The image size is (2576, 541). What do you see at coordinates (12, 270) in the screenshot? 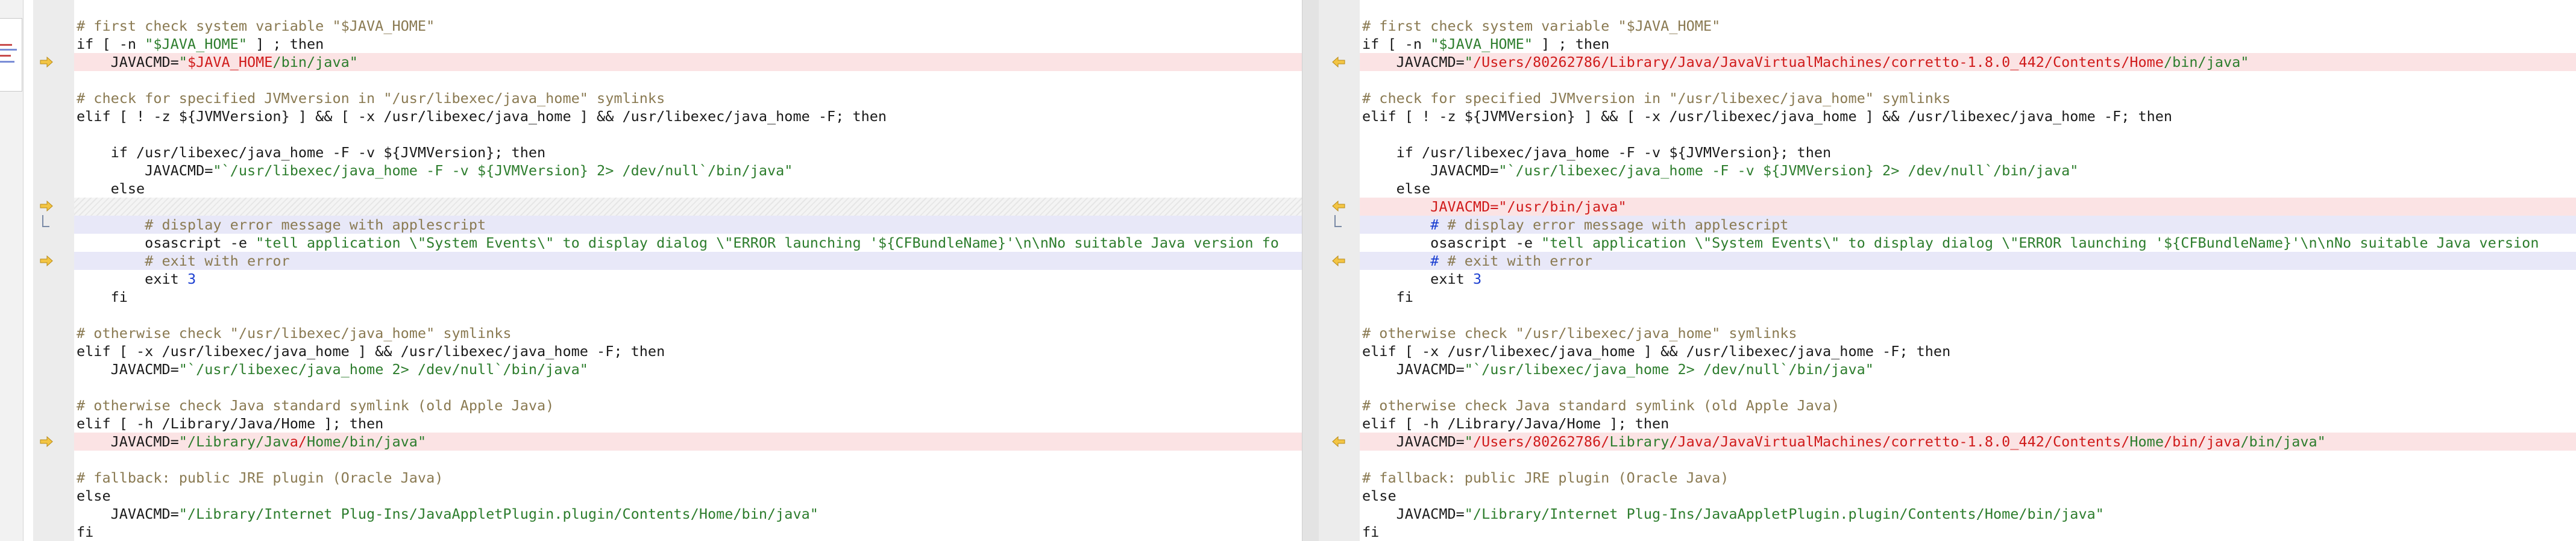
I see `diff-overview-map` at bounding box center [12, 270].